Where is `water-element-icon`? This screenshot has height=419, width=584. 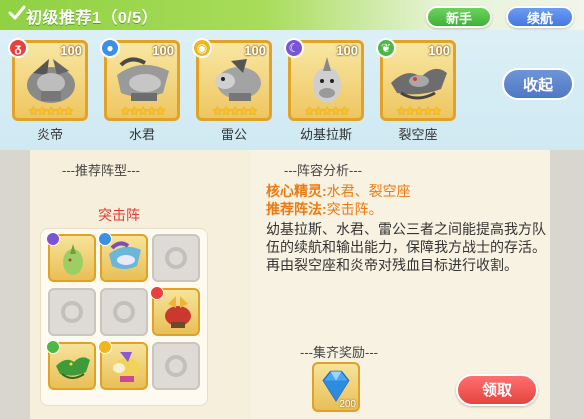
water-element-icon is located at coordinates (105, 239).